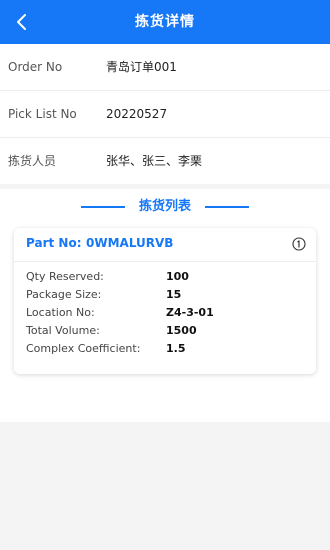 Image resolution: width=330 pixels, height=550 pixels. I want to click on package-size-row: Package Size: 15, so click(166, 295).